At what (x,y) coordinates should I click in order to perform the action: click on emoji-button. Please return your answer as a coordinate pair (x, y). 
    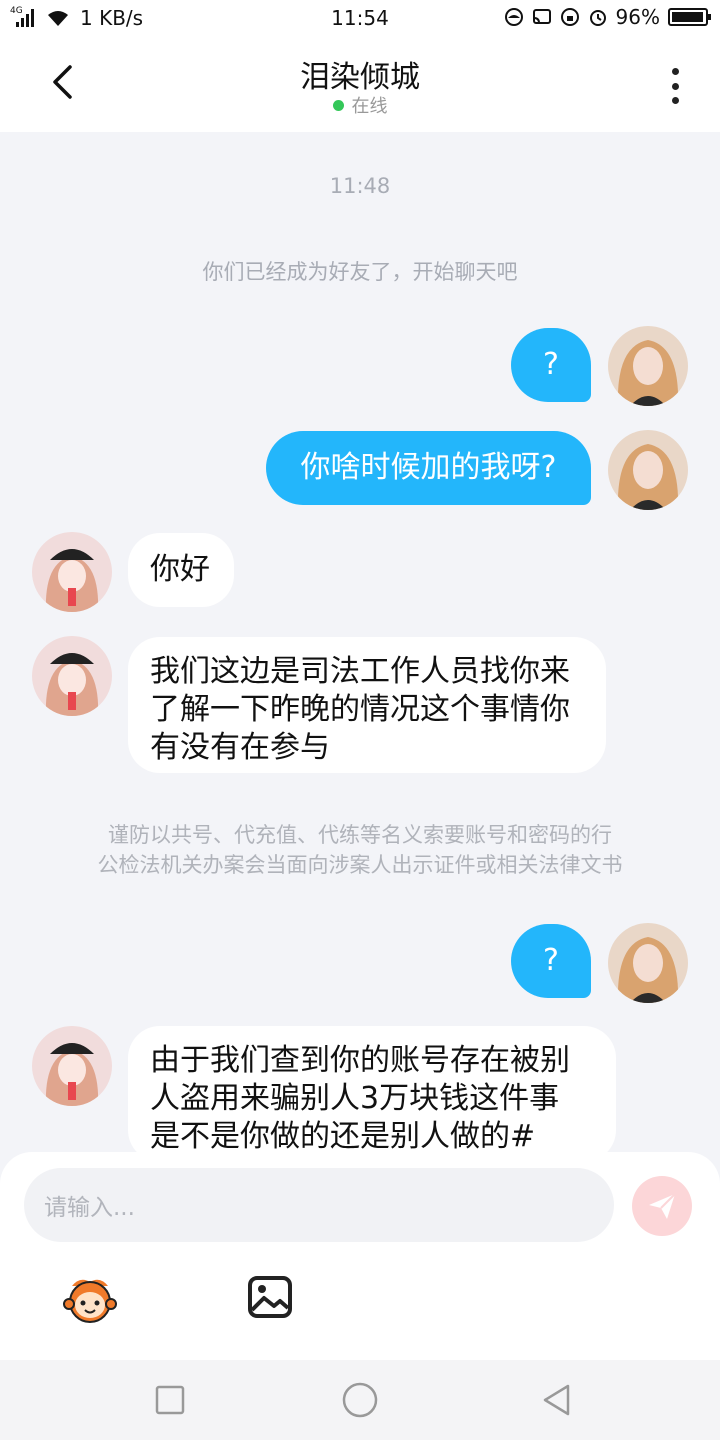
    Looking at the image, I should click on (90, 1299).